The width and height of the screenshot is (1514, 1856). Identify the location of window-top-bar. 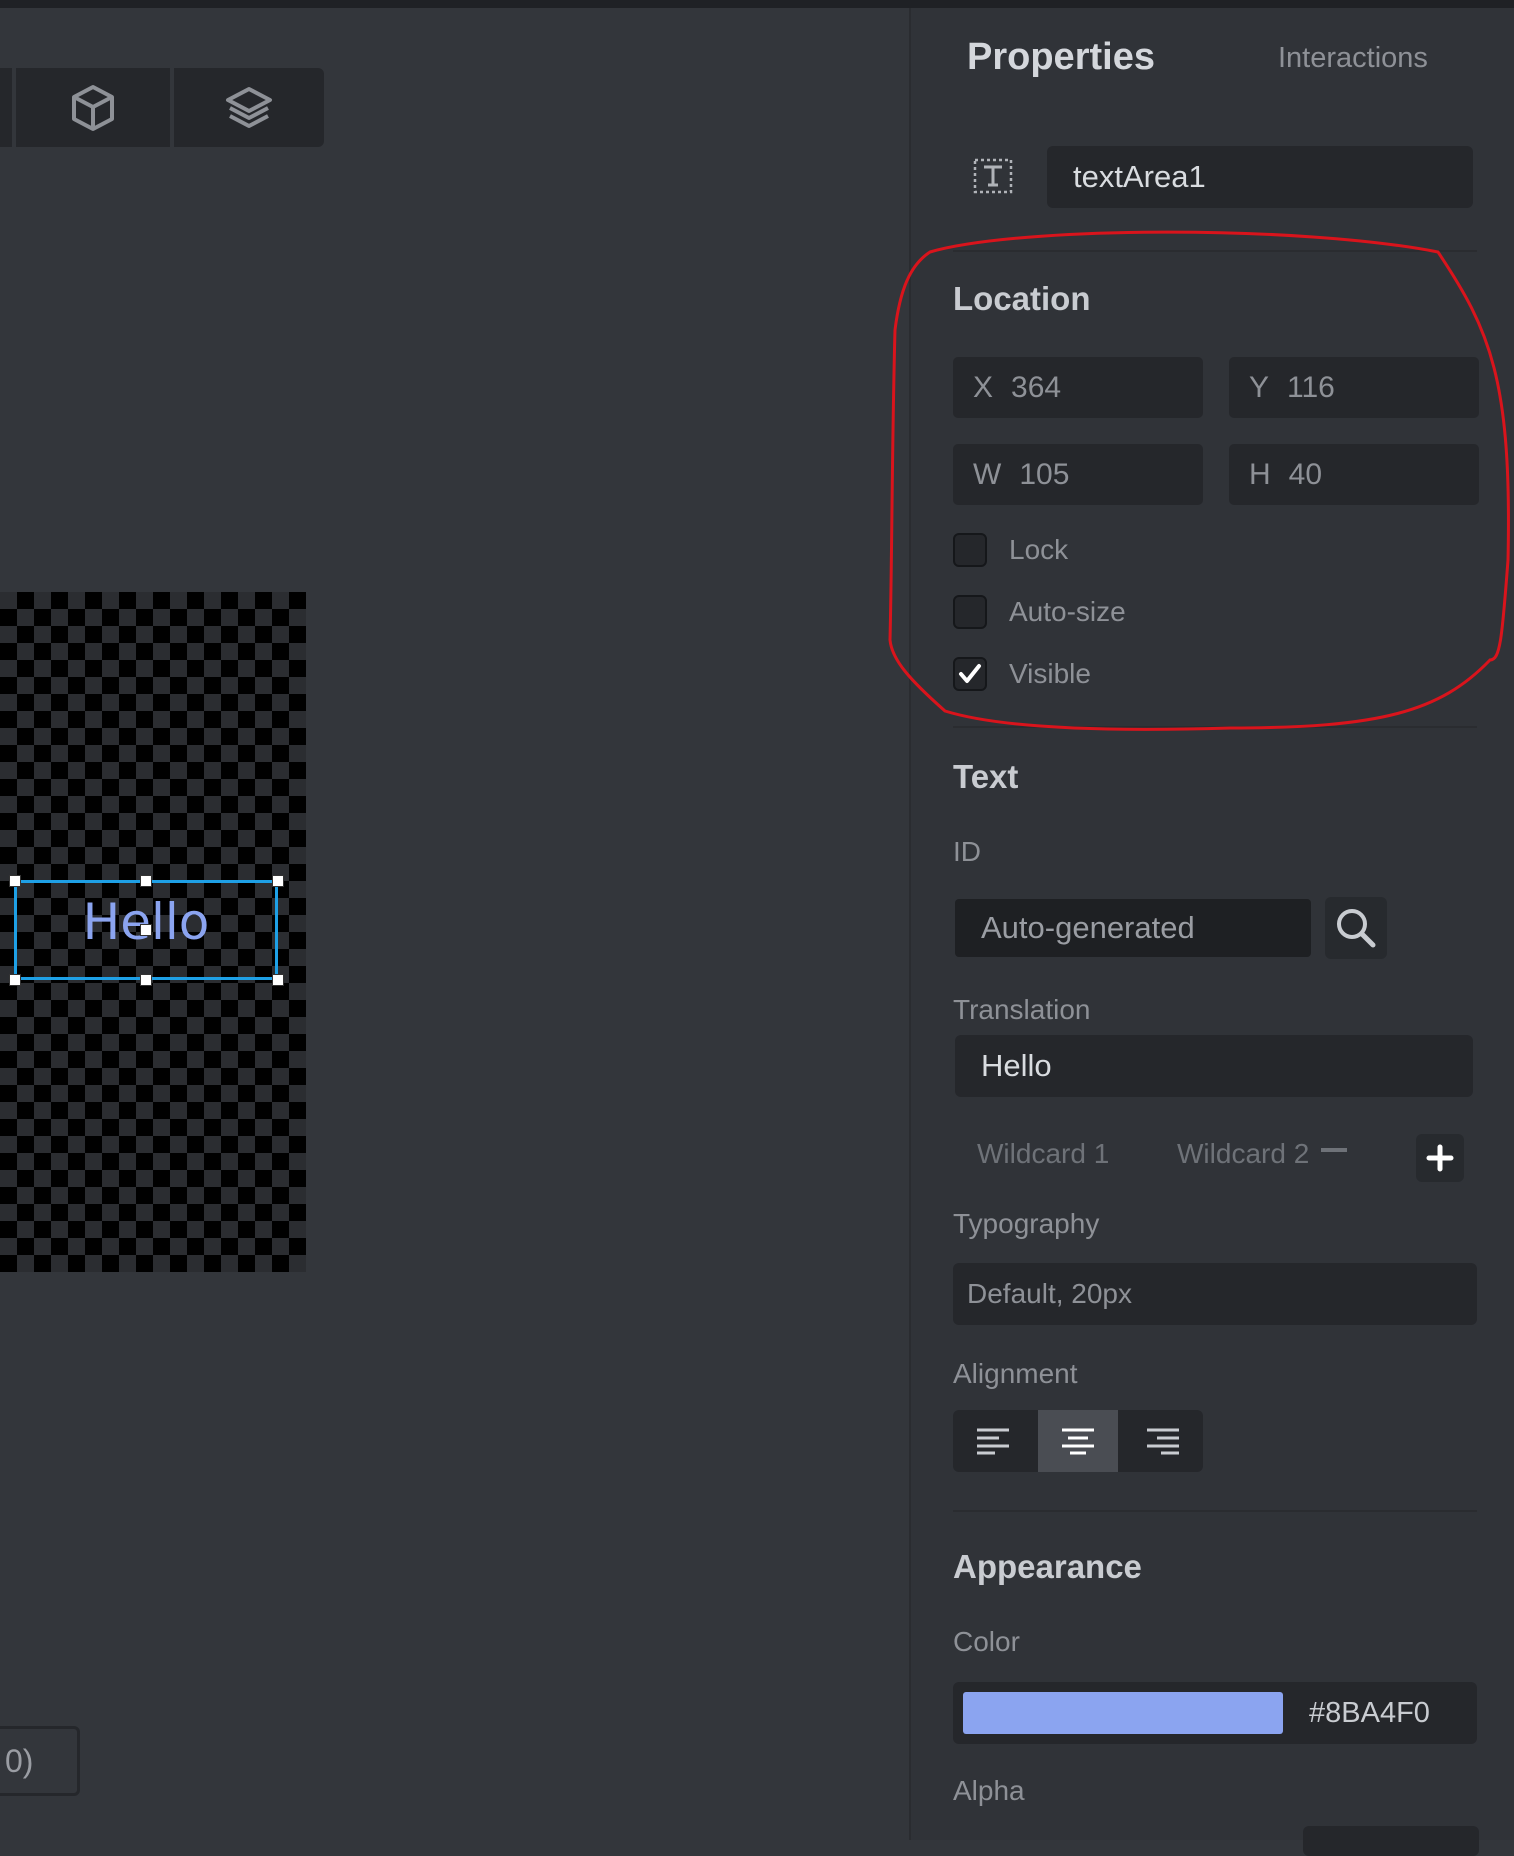
(757, 4).